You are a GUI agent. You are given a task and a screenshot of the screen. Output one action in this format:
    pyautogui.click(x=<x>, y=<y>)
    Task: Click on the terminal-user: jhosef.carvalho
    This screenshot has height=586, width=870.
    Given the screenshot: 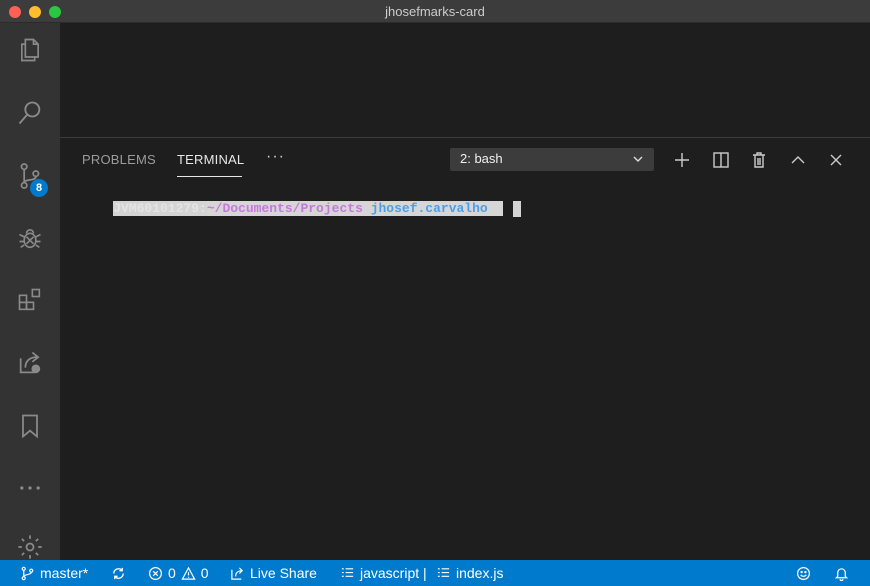 What is the action you would take?
    pyautogui.click(x=429, y=208)
    